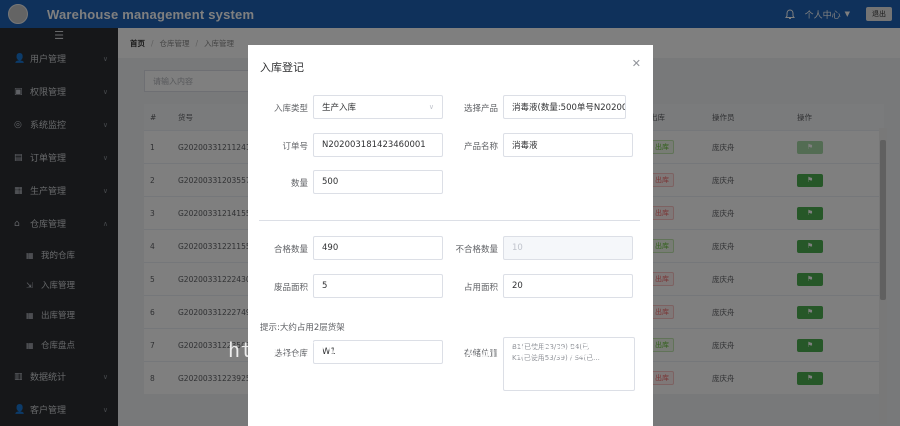 The width and height of the screenshot is (900, 426). Describe the element at coordinates (480, 147) in the screenshot. I see `name-label: 产品名称` at that location.